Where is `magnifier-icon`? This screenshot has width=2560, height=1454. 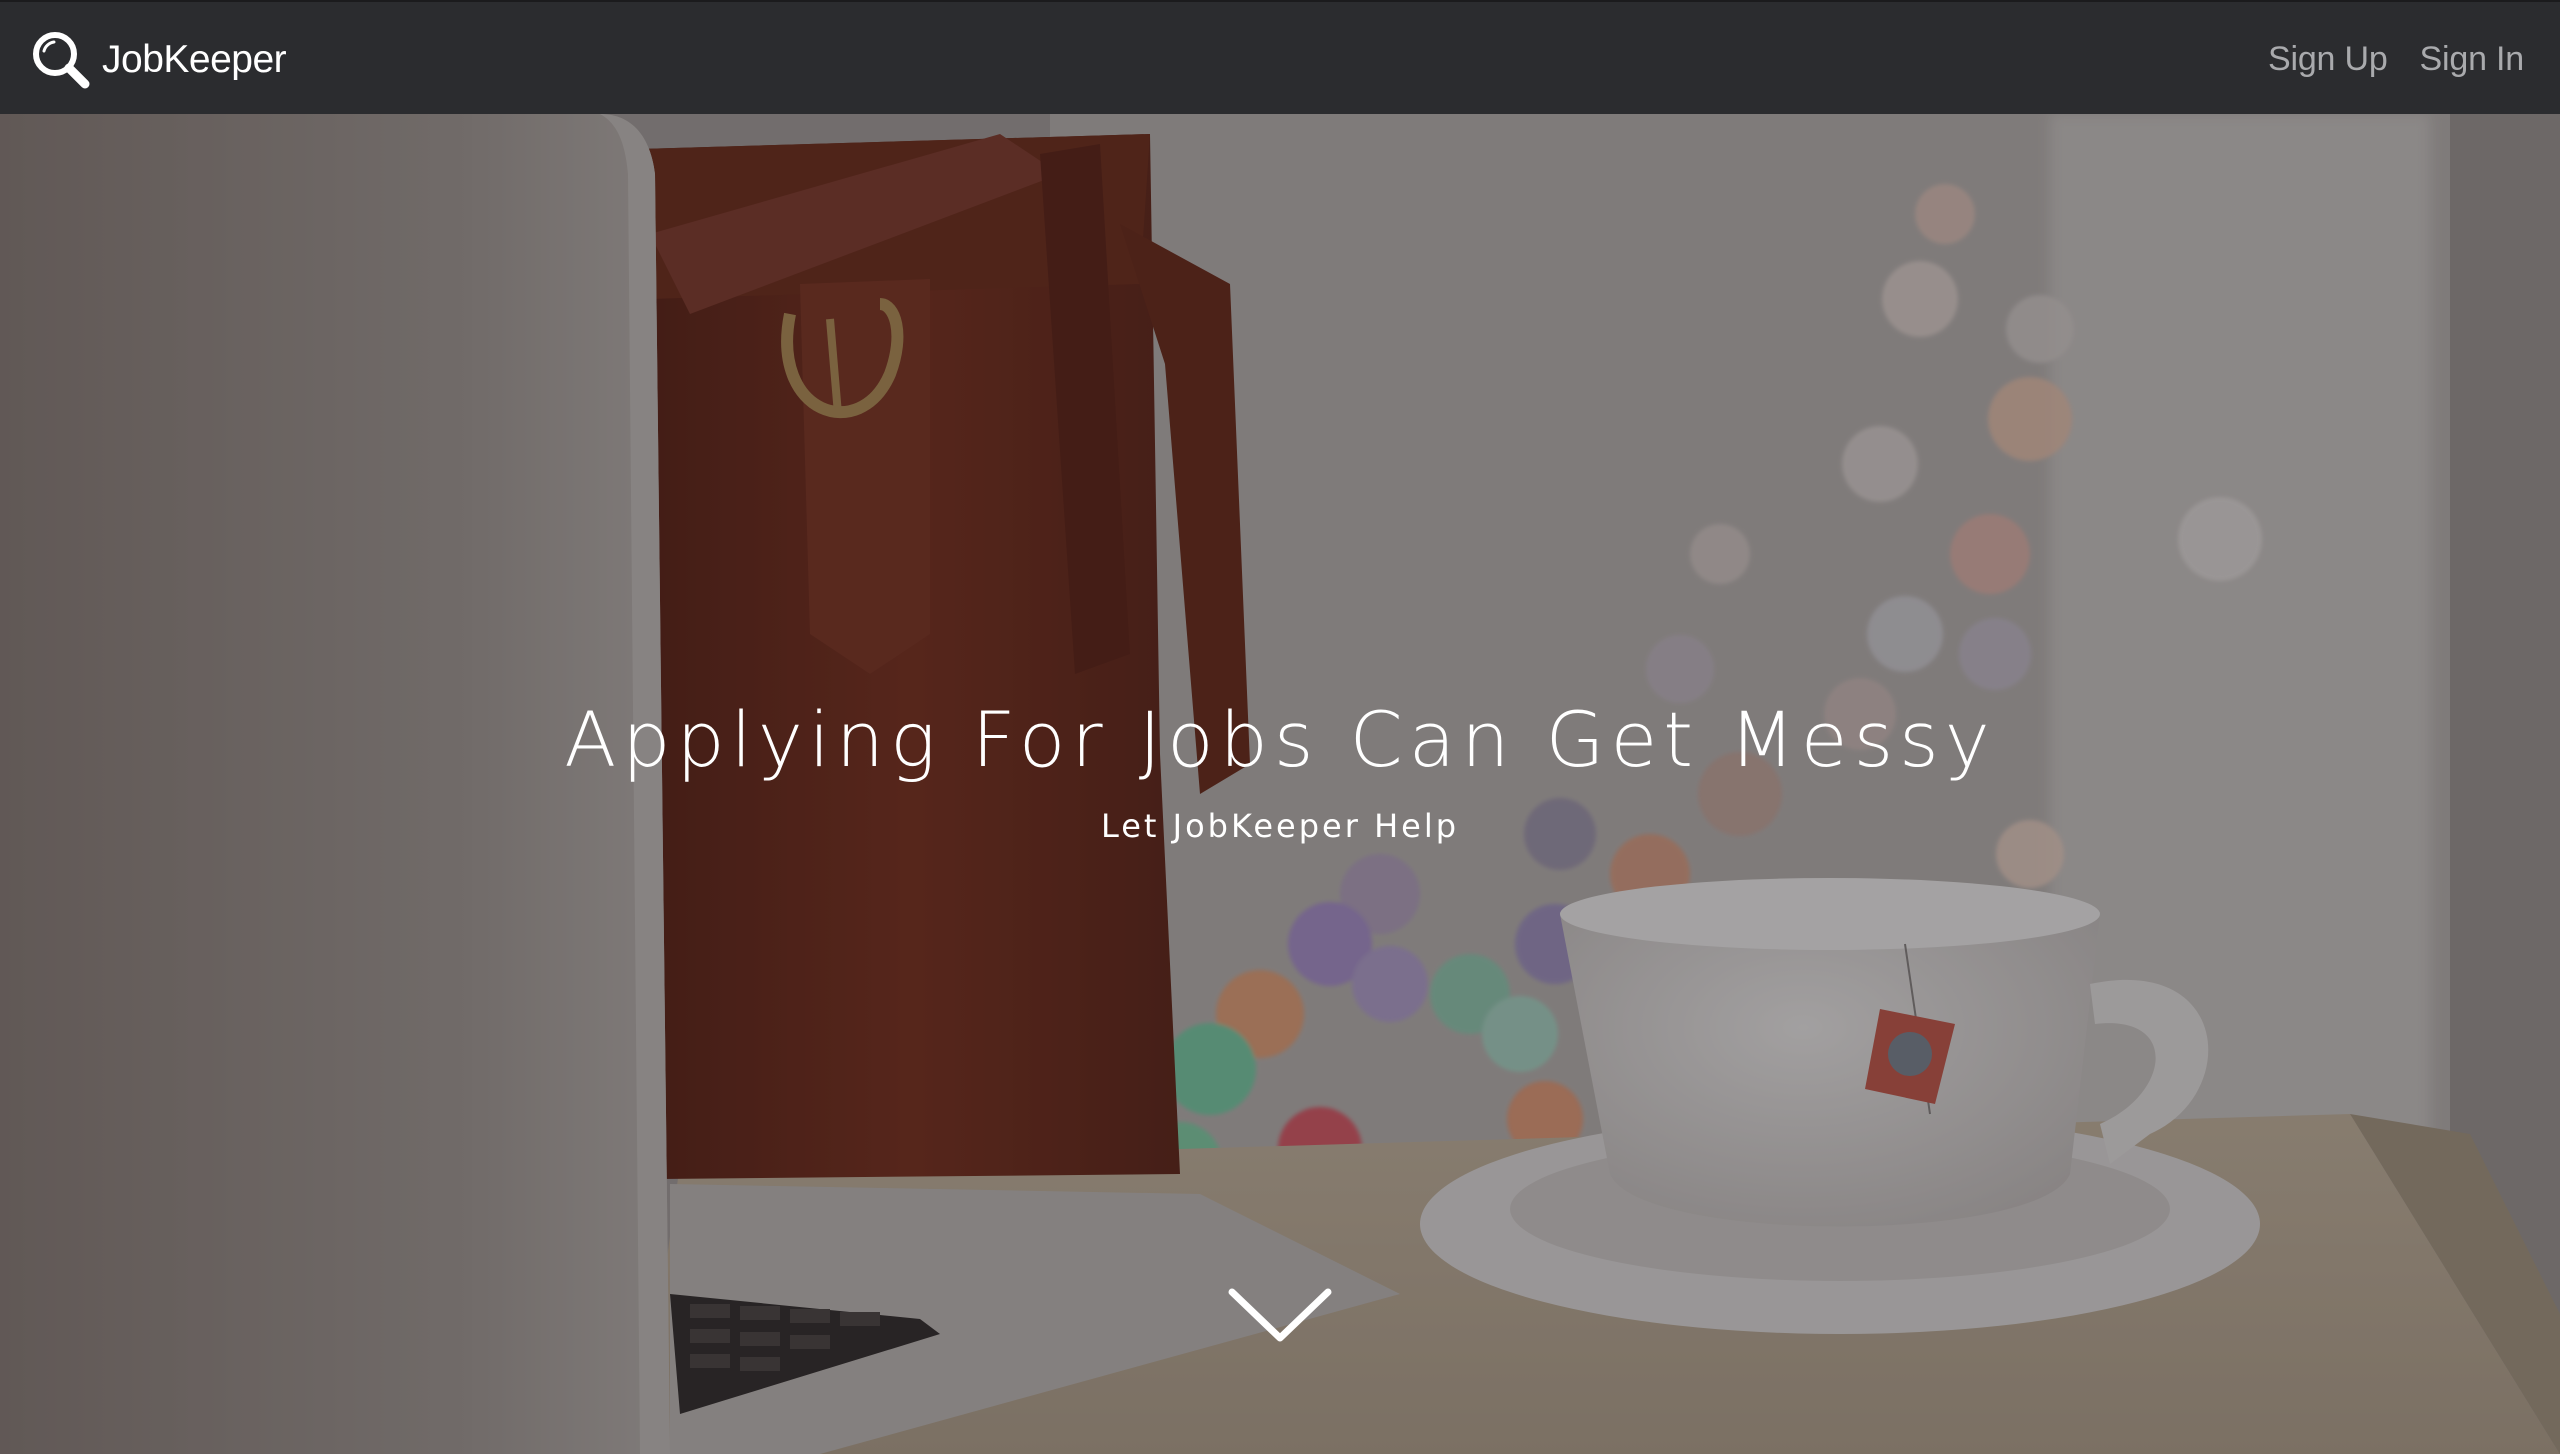
magnifier-icon is located at coordinates (61, 60).